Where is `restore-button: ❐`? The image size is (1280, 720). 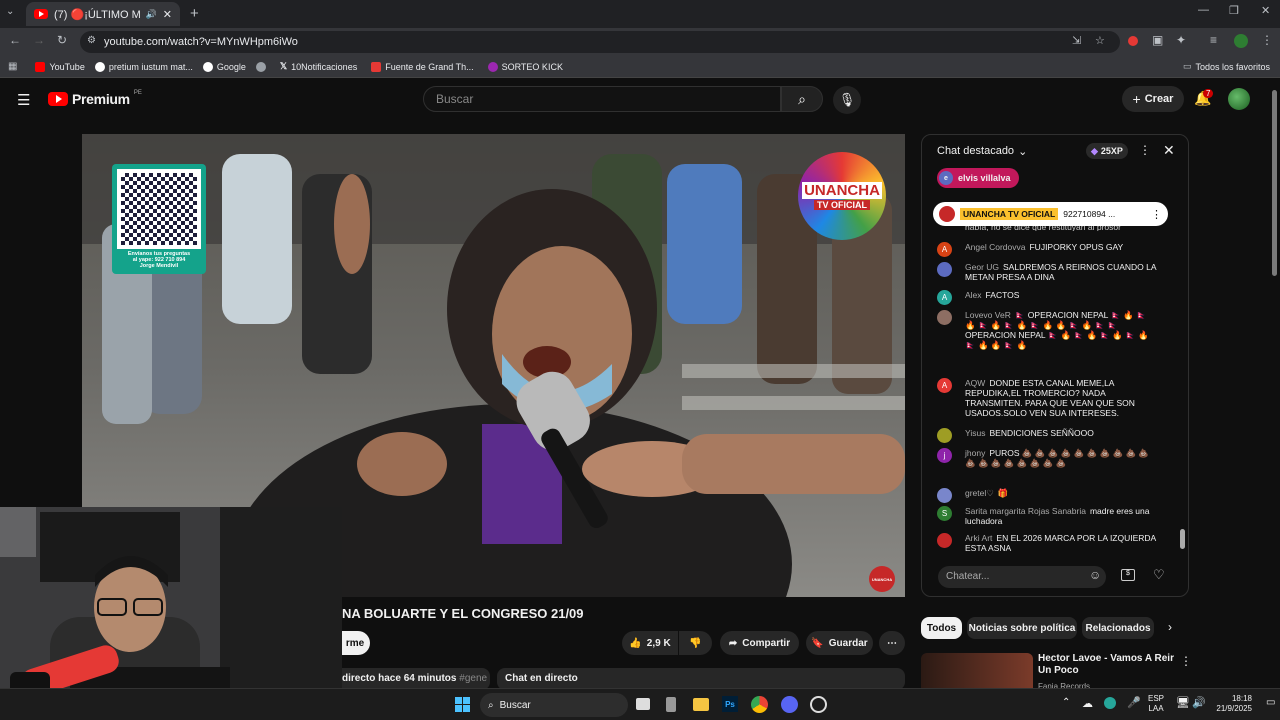
restore-button: ❐ is located at coordinates (1234, 10).